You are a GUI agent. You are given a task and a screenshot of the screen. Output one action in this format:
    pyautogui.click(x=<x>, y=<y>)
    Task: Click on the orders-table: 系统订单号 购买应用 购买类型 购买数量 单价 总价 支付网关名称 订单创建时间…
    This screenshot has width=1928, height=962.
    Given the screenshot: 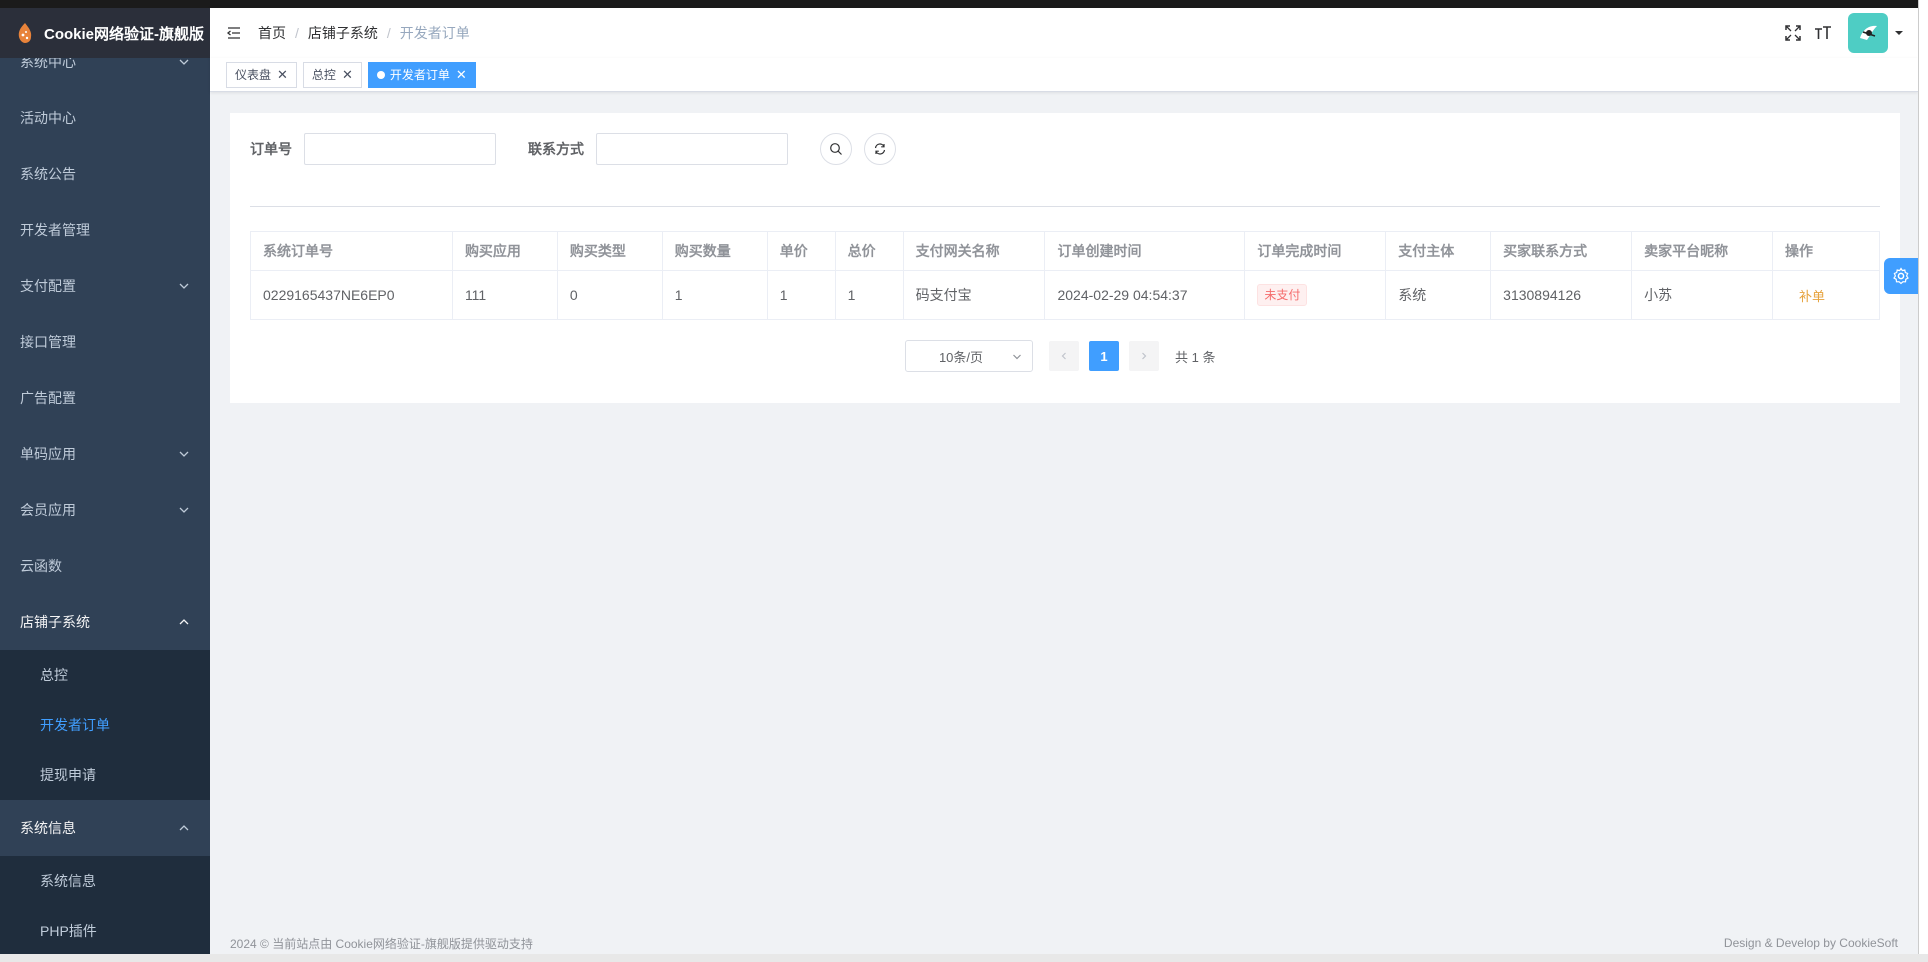 What is the action you would take?
    pyautogui.click(x=1065, y=275)
    